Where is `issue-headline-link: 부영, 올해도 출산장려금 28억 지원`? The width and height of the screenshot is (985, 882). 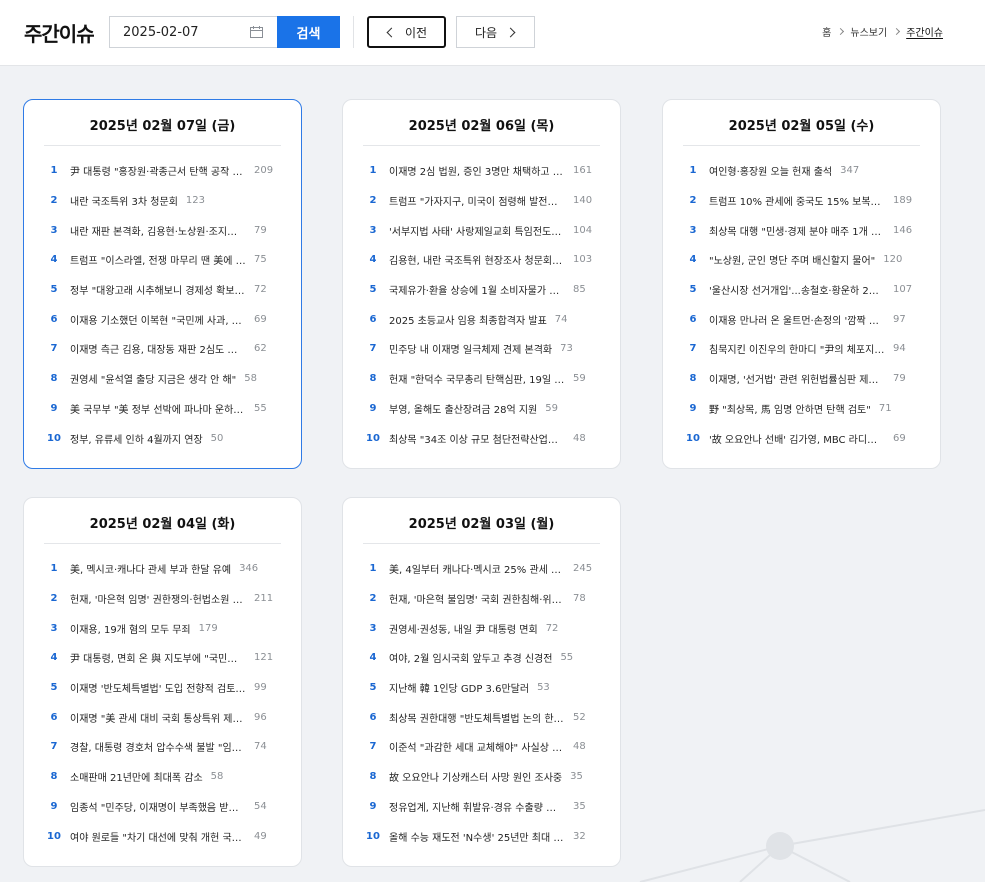 issue-headline-link: 부영, 올해도 출산장려금 28억 지원 is located at coordinates (463, 408).